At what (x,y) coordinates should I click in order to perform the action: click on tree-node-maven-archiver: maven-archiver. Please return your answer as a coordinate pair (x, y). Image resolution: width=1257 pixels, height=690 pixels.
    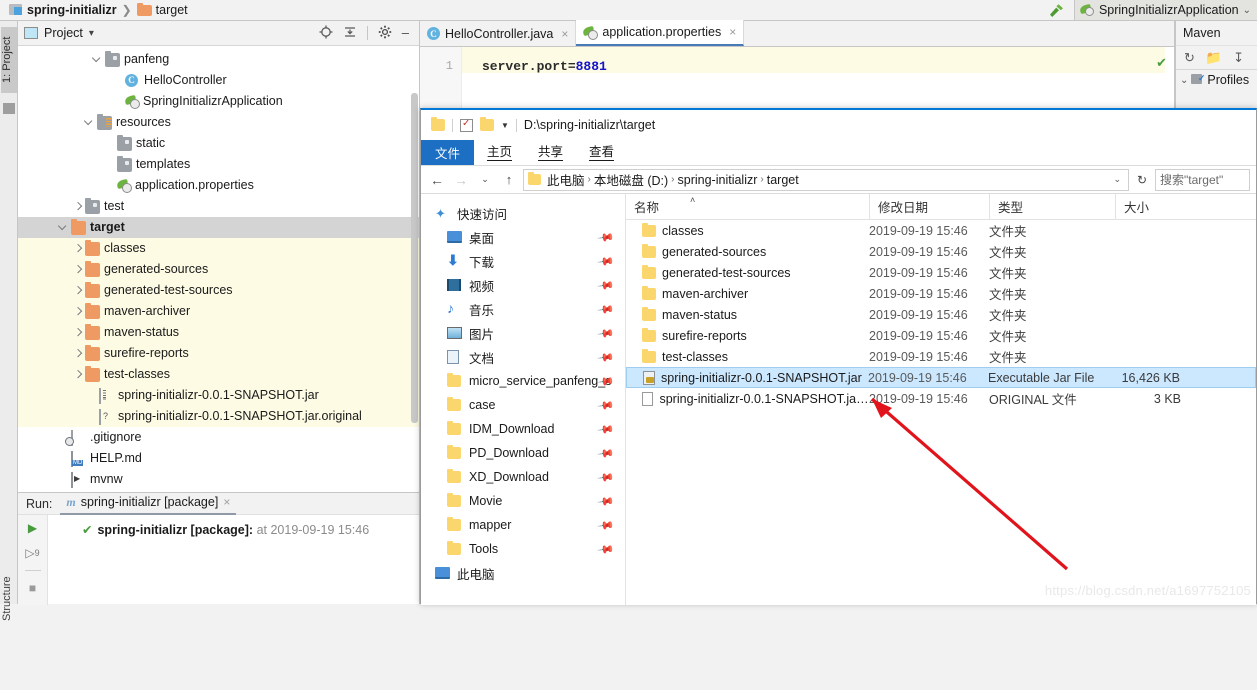
    Looking at the image, I should click on (218, 311).